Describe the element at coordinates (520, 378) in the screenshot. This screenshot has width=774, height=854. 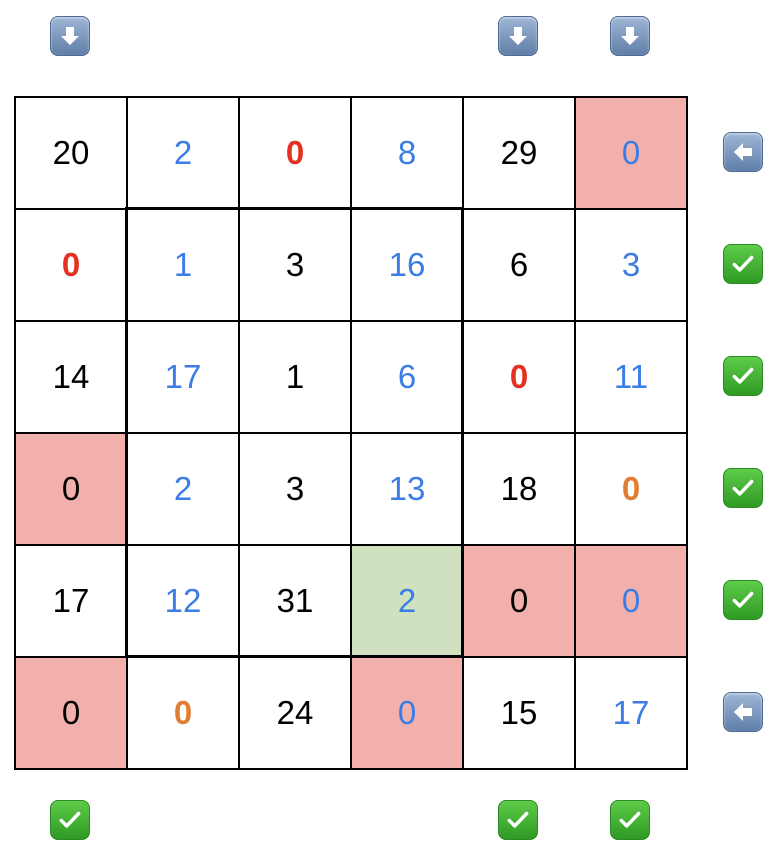
I see `grid-cell-r2-c4: 0` at that location.